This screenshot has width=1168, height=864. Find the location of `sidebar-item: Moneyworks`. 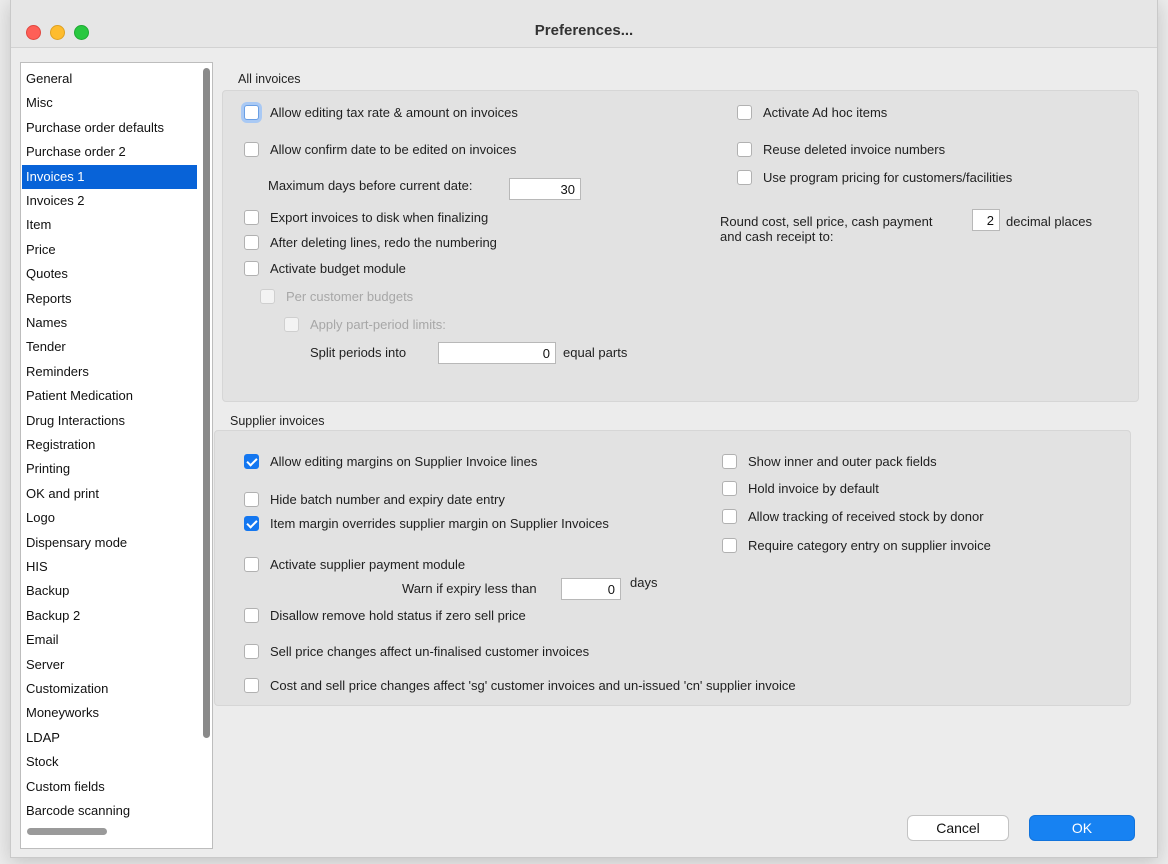

sidebar-item: Moneyworks is located at coordinates (109, 713).